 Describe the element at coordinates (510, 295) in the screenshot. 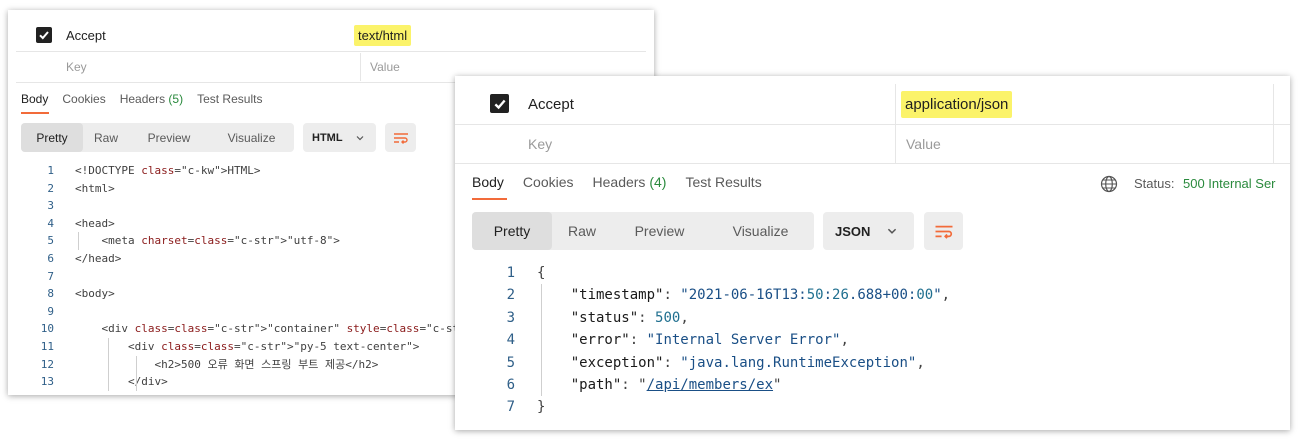

I see `right-line-number: 2` at that location.